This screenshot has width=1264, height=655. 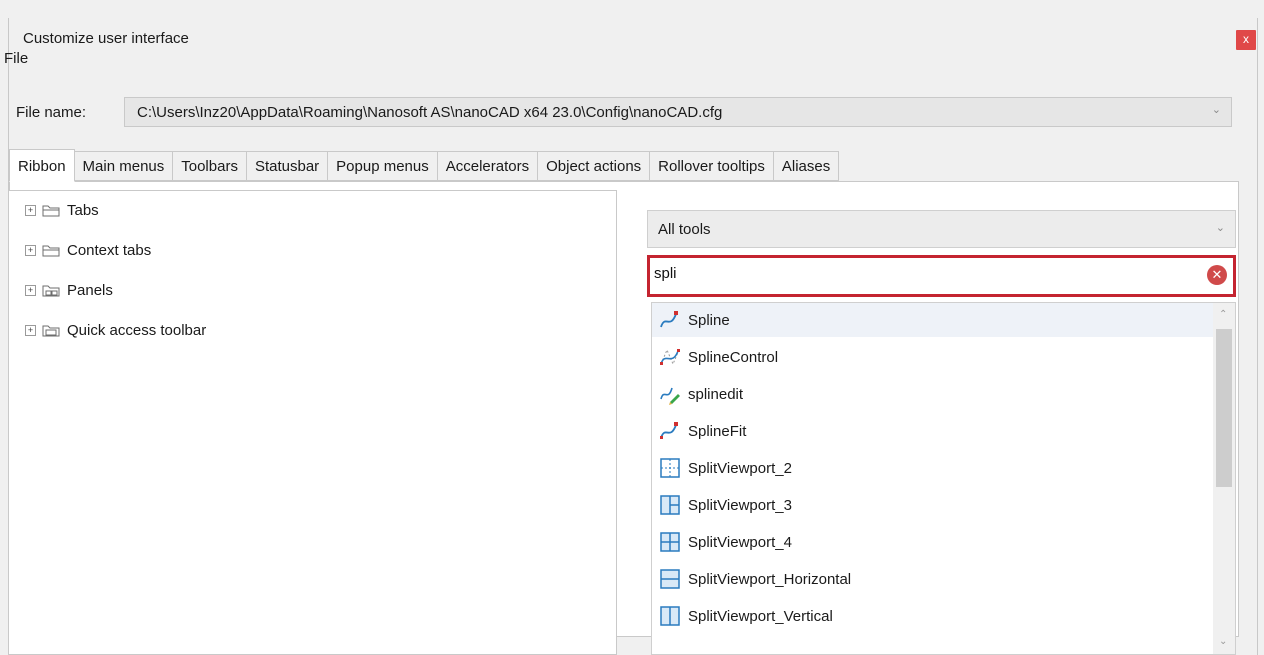 I want to click on tree-item-context-tabs: + Context tabs, so click(x=88, y=250).